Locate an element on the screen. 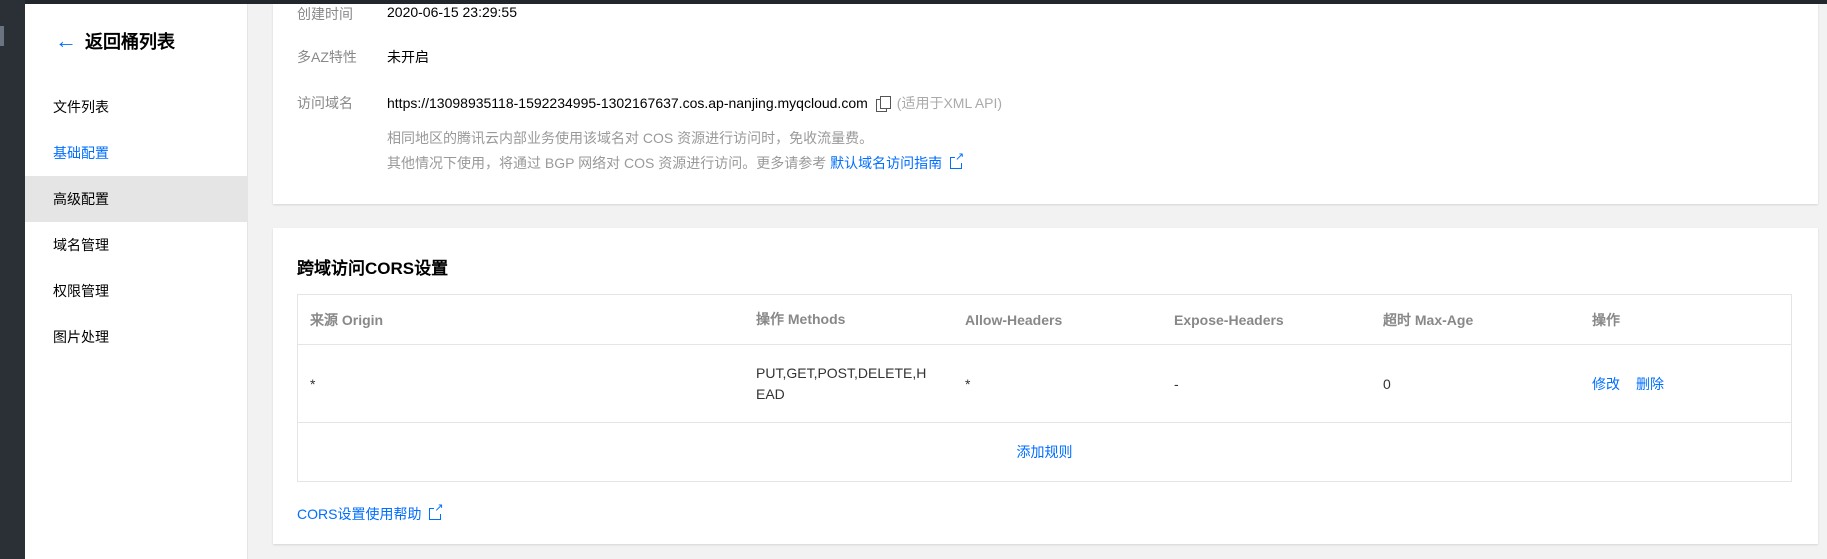  cell-actions: 修改 删除 is located at coordinates (1685, 384).